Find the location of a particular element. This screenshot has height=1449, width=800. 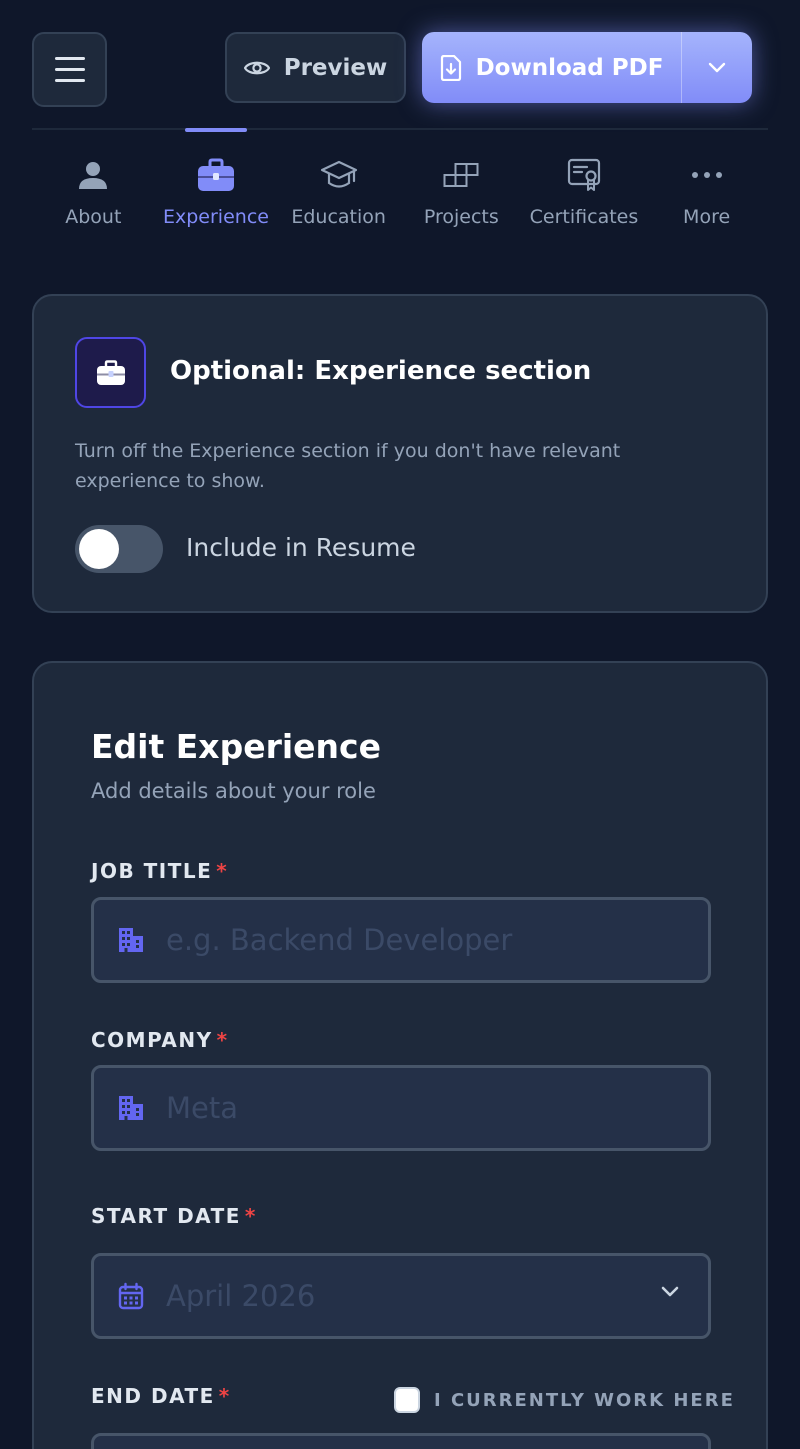

download-label: Download PDF is located at coordinates (569, 67).